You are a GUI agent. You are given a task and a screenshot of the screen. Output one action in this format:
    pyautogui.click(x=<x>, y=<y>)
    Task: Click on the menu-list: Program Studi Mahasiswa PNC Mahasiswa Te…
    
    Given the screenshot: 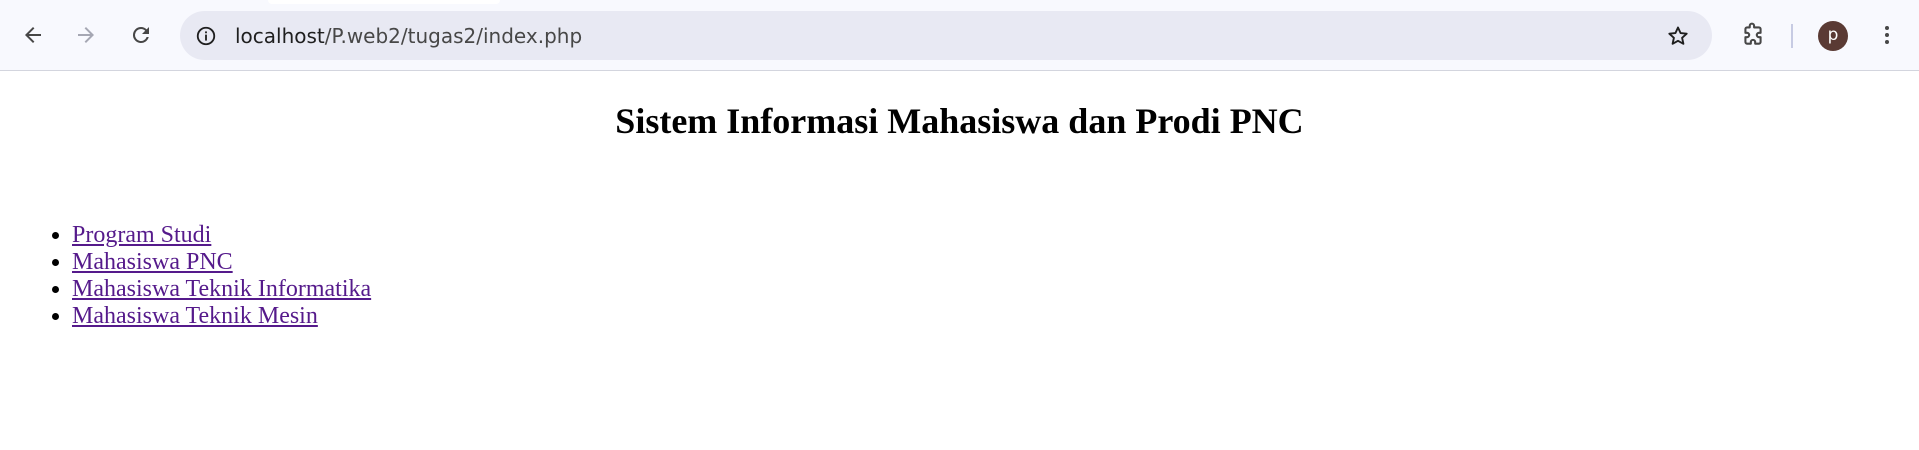 What is the action you would take?
    pyautogui.click(x=185, y=276)
    